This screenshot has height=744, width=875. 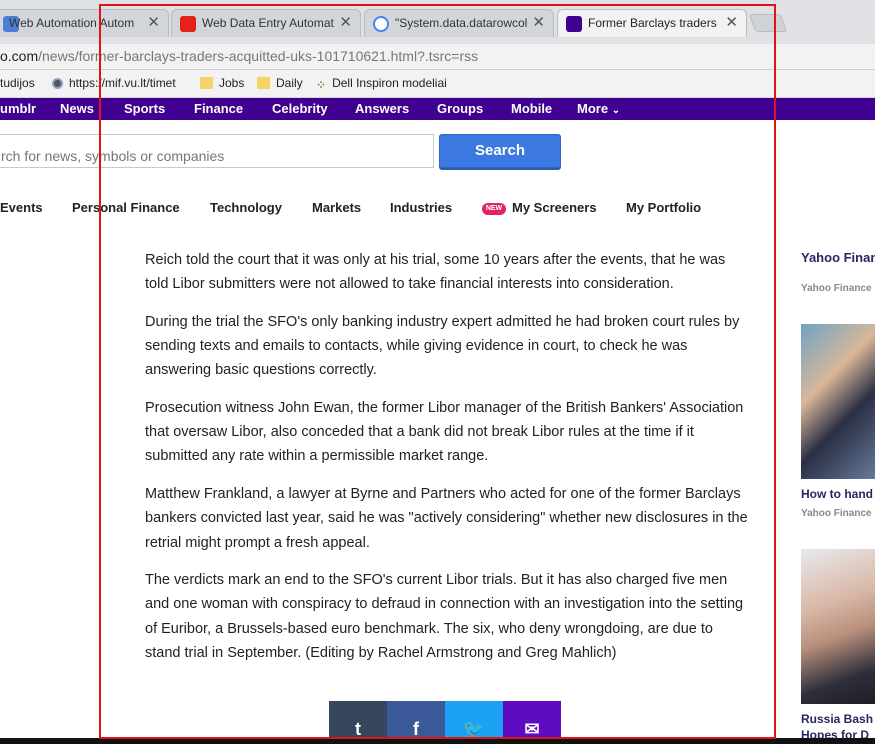 I want to click on subnav-industries: Industries, so click(x=421, y=207).